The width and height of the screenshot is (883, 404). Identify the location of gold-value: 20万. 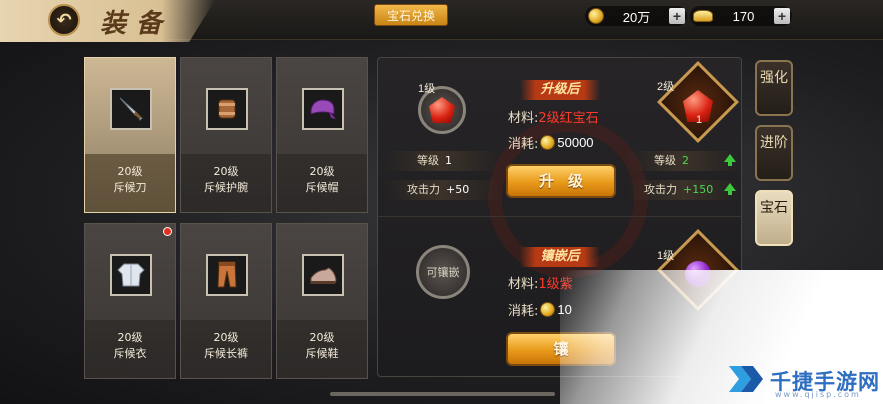
(636, 17).